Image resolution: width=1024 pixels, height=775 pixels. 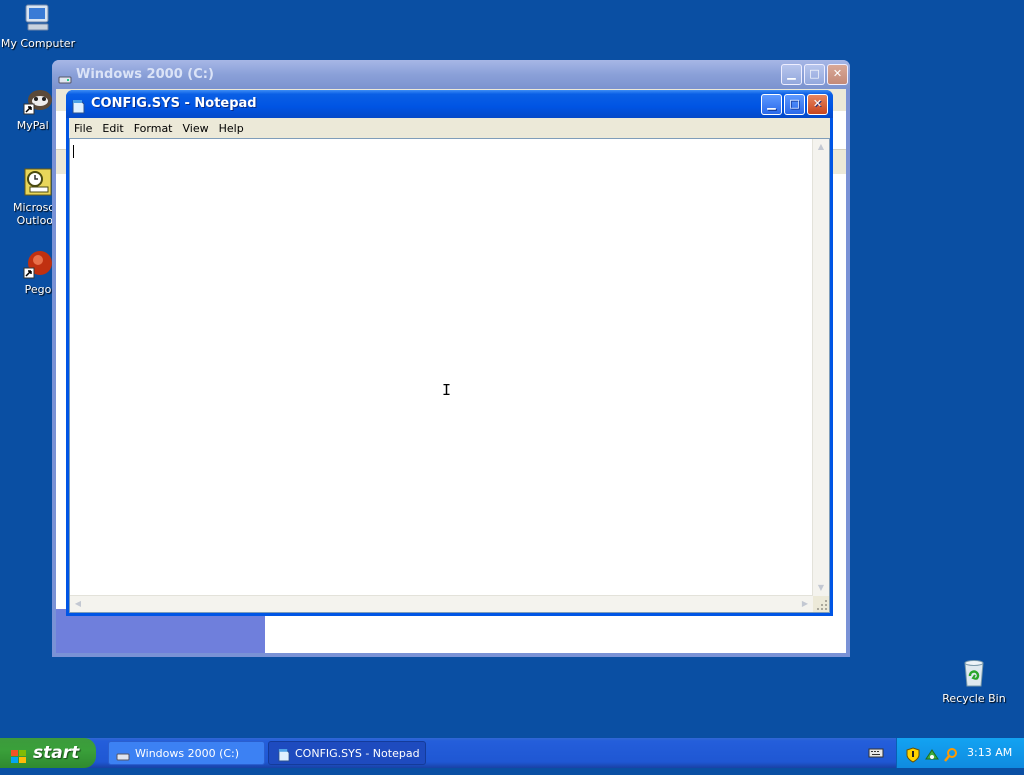 What do you see at coordinates (821, 604) in the screenshot?
I see `resize-grip` at bounding box center [821, 604].